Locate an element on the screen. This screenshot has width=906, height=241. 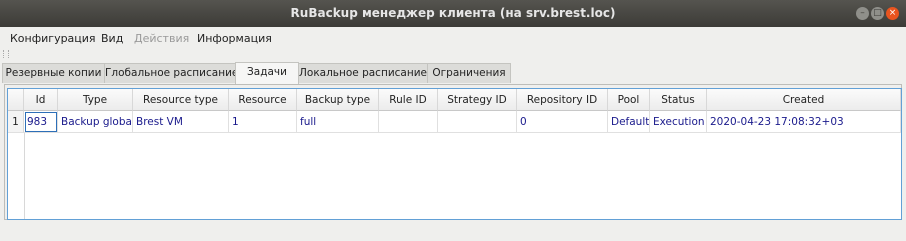
row-number: 1 is located at coordinates (16, 122).